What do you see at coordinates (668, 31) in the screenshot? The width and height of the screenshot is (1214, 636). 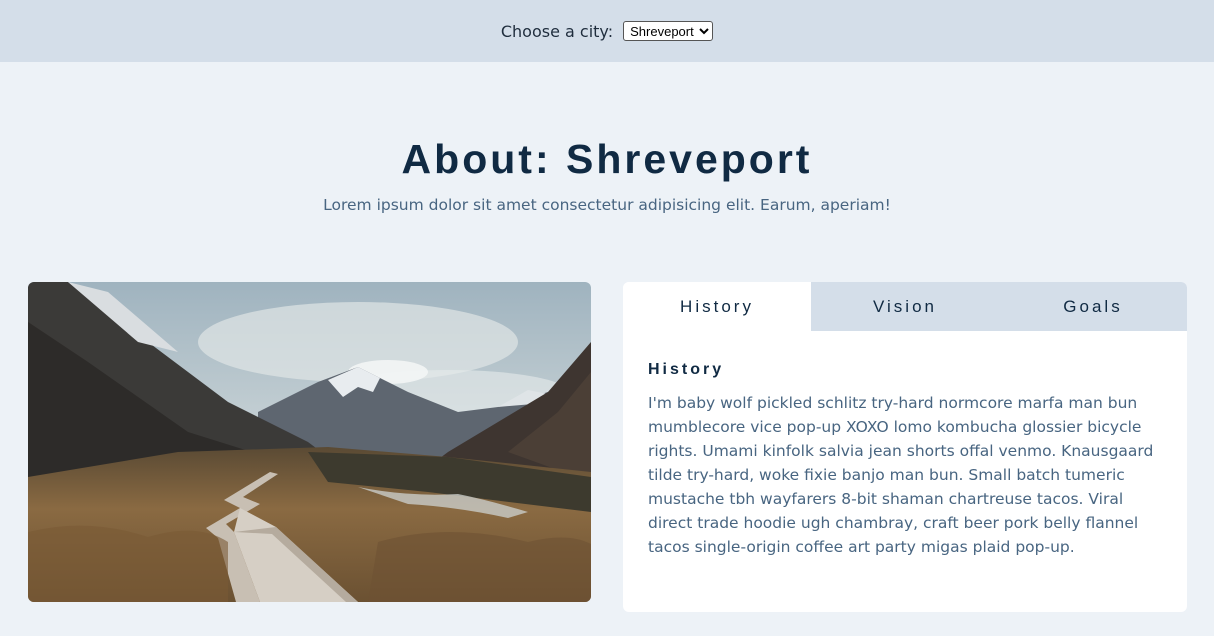 I see `city-select: Shreveport` at bounding box center [668, 31].